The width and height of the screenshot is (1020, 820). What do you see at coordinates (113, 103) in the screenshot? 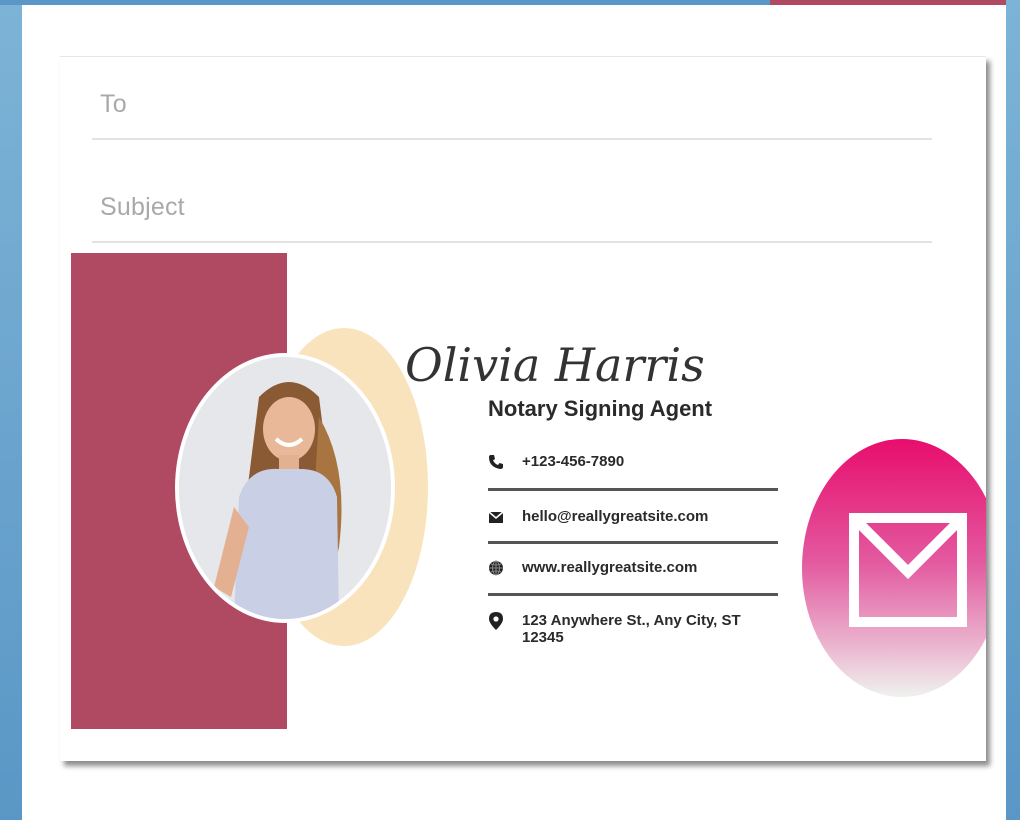
I see `to-placeholder: To` at bounding box center [113, 103].